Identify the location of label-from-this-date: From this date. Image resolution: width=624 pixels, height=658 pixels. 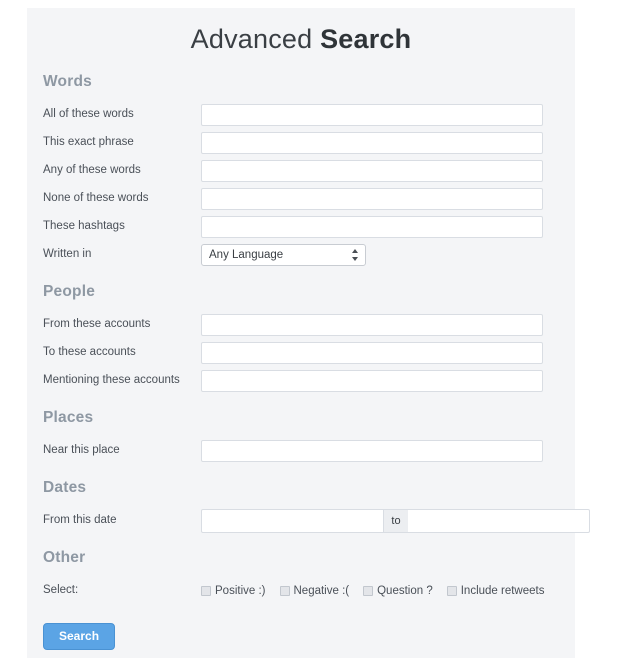
(80, 519).